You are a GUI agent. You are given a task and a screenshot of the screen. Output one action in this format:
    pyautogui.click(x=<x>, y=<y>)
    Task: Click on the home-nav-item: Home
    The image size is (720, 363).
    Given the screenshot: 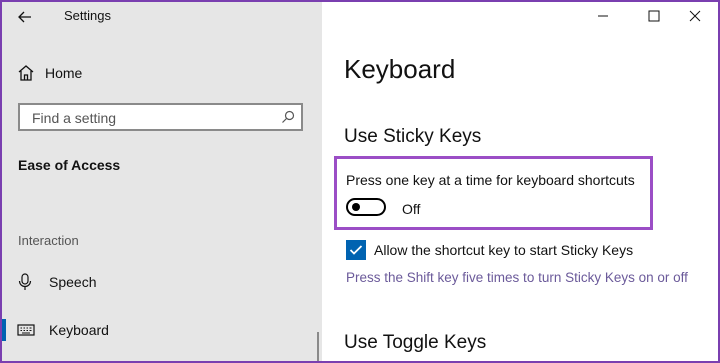 What is the action you would take?
    pyautogui.click(x=49, y=73)
    